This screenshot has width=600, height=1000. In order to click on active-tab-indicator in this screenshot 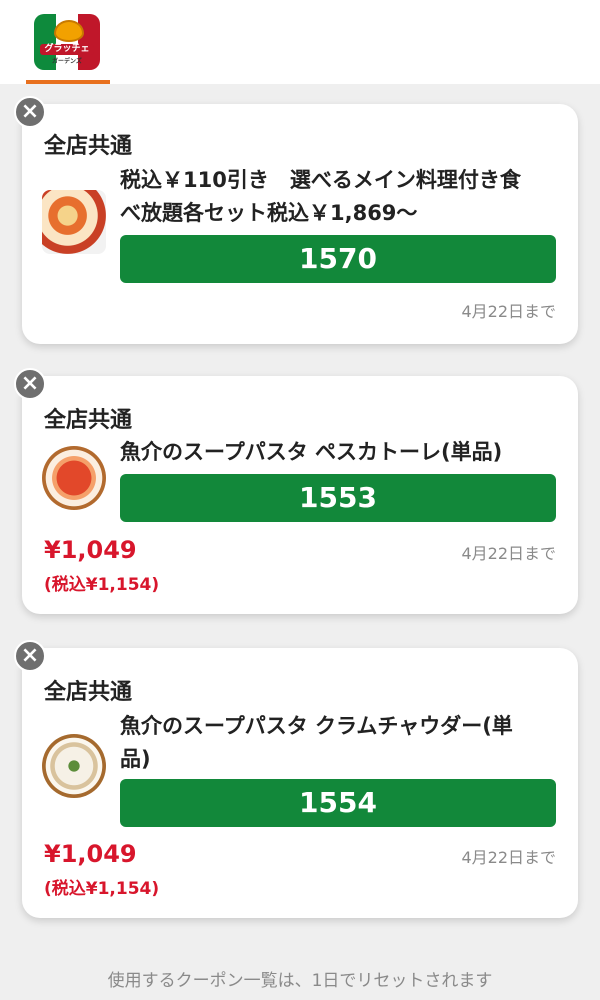, I will do `click(68, 82)`.